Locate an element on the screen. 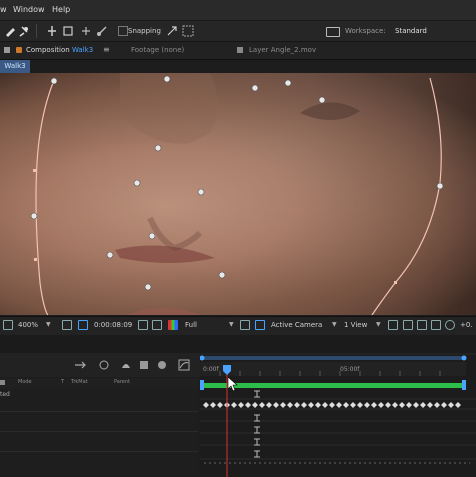 The height and width of the screenshot is (477, 476). lock-icon is located at coordinates (240, 50).